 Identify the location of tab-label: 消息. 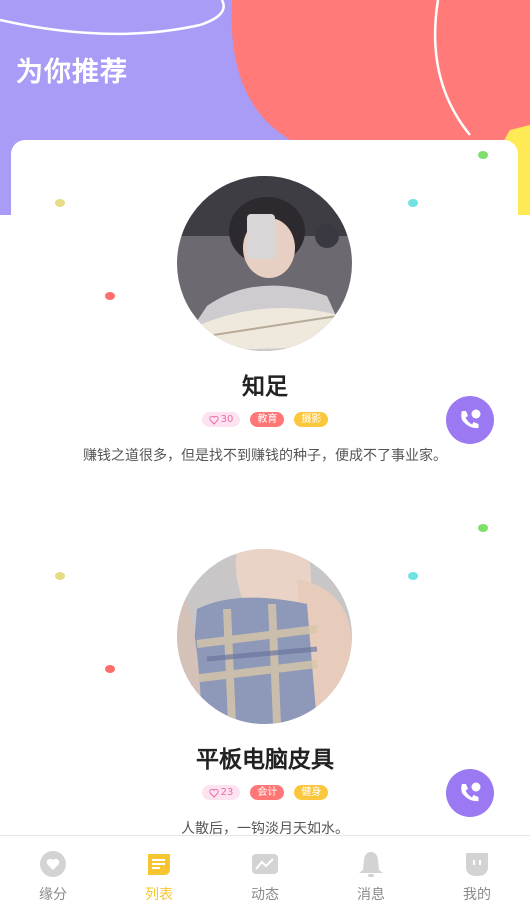
(371, 895).